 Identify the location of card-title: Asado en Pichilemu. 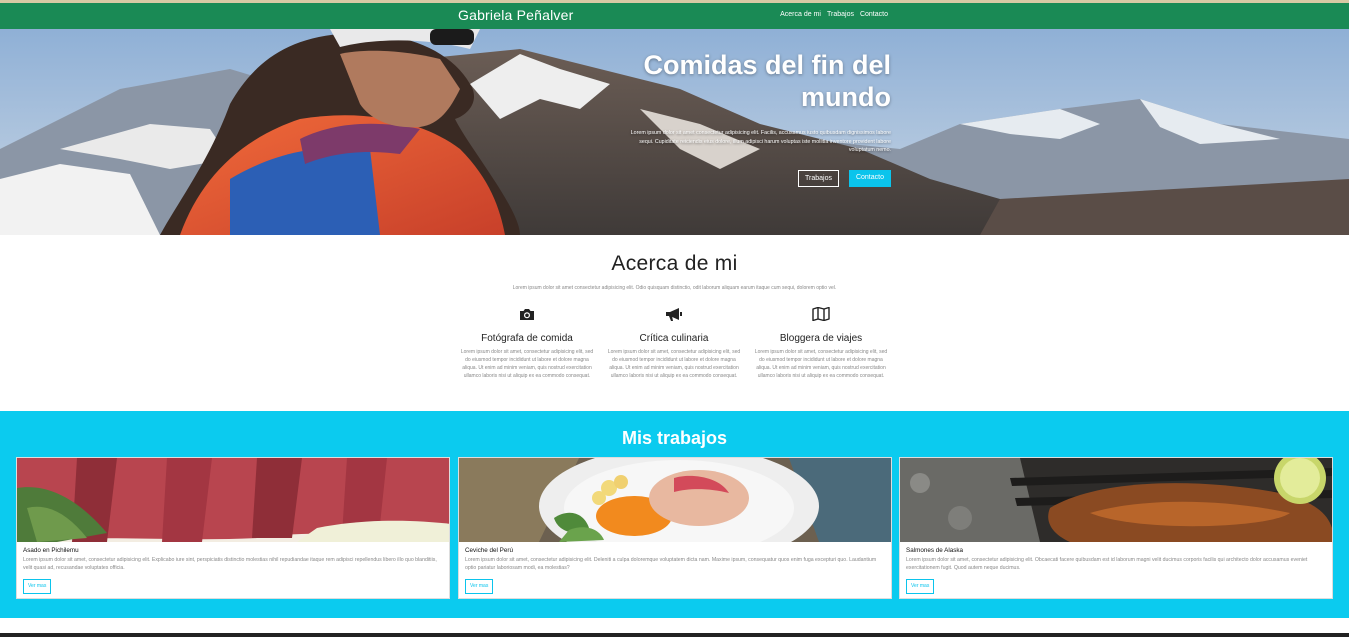
(51, 550).